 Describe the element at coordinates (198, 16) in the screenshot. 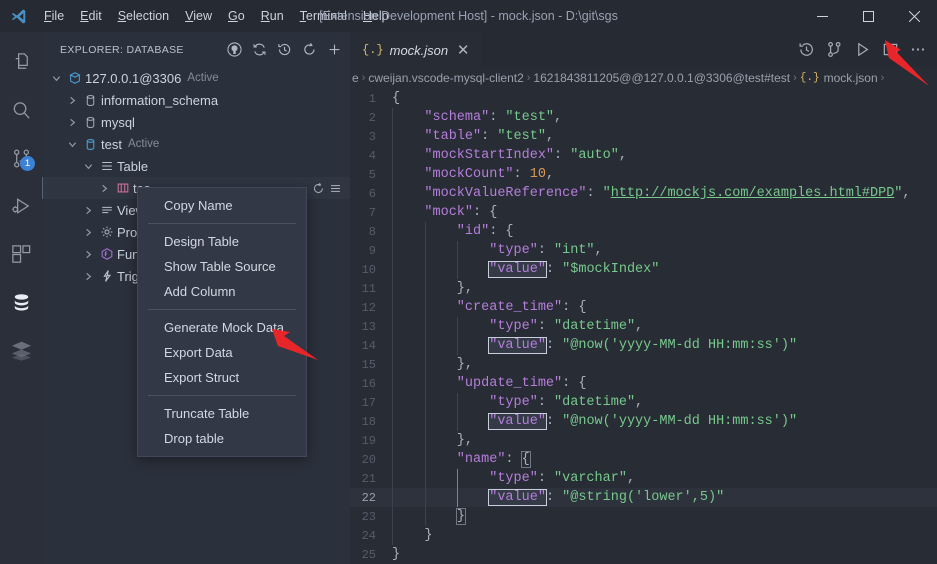

I see `menu-view: View` at that location.